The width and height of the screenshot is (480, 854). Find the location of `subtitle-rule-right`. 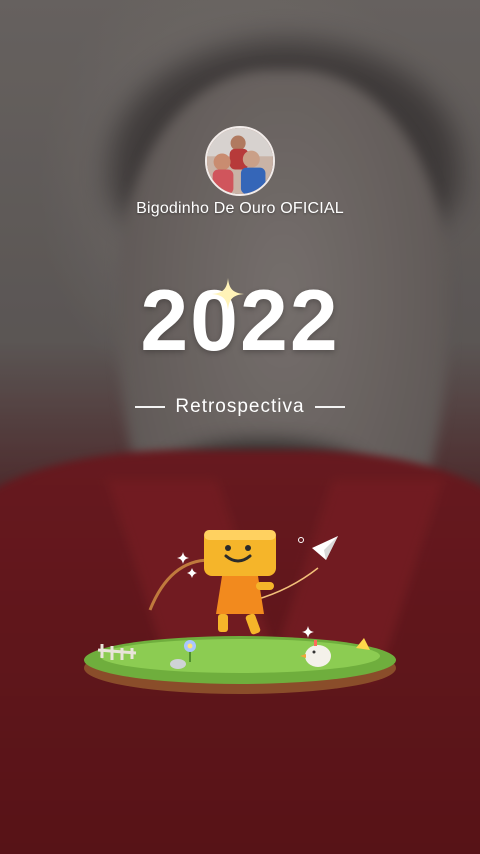

subtitle-rule-right is located at coordinates (329, 407).